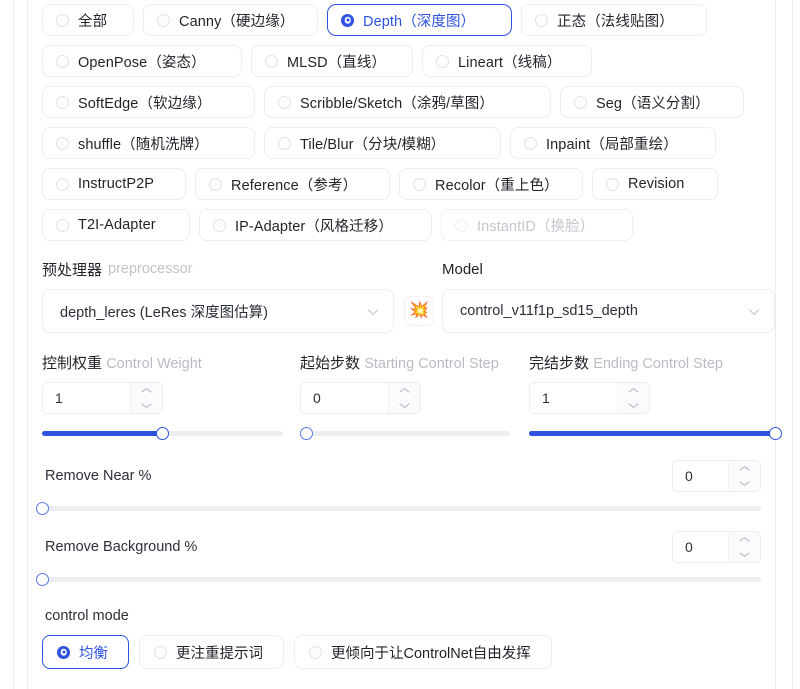  I want to click on ending-step-slider, so click(655, 433).